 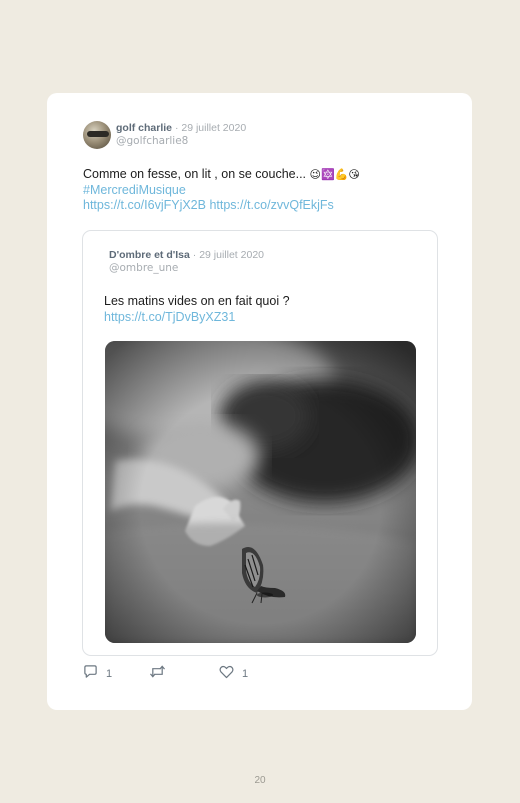 I want to click on reply-action: 1, so click(x=98, y=674).